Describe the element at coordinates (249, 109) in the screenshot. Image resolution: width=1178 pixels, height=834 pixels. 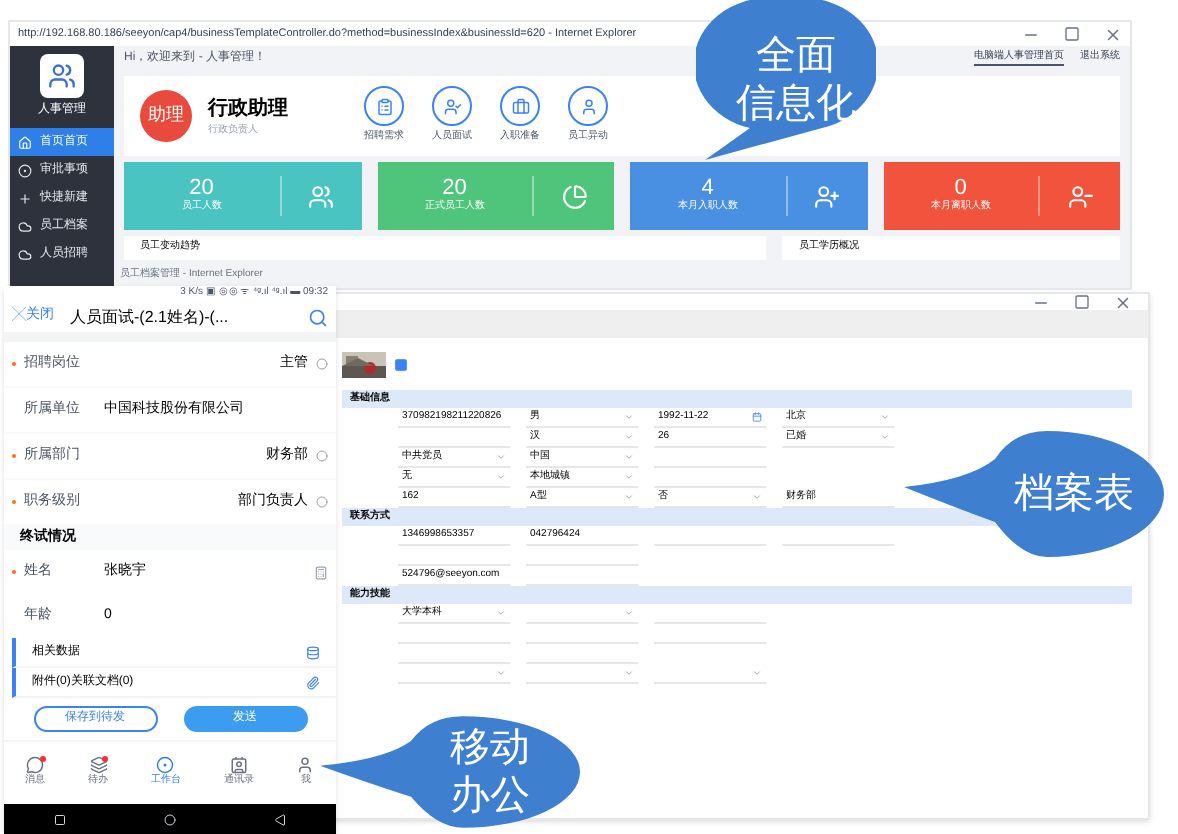
I see `role-title: 行政助理` at that location.